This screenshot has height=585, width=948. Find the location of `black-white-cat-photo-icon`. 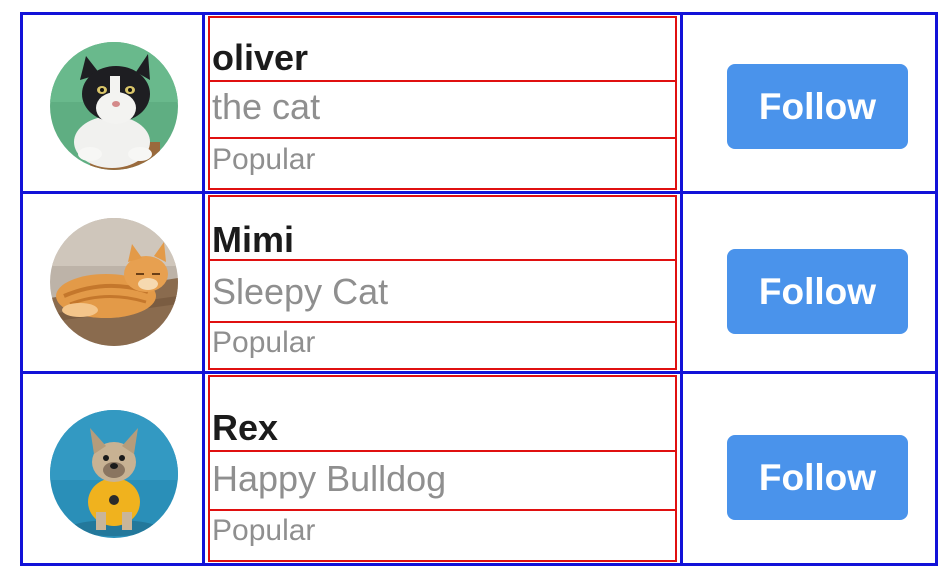

black-white-cat-photo-icon is located at coordinates (114, 106).